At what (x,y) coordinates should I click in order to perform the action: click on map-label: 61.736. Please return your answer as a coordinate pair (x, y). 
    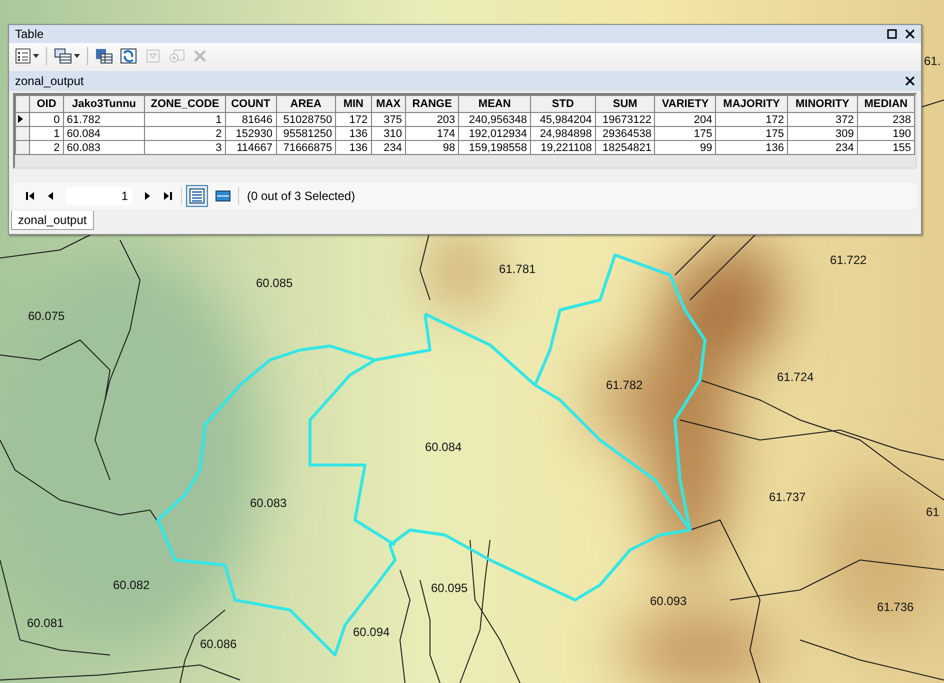
    Looking at the image, I should click on (895, 607).